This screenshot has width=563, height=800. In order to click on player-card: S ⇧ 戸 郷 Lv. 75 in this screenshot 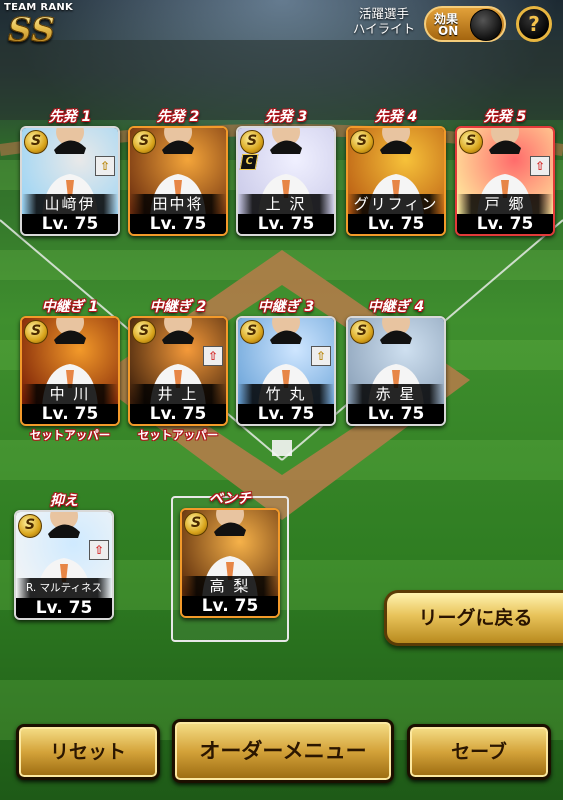, I will do `click(505, 181)`.